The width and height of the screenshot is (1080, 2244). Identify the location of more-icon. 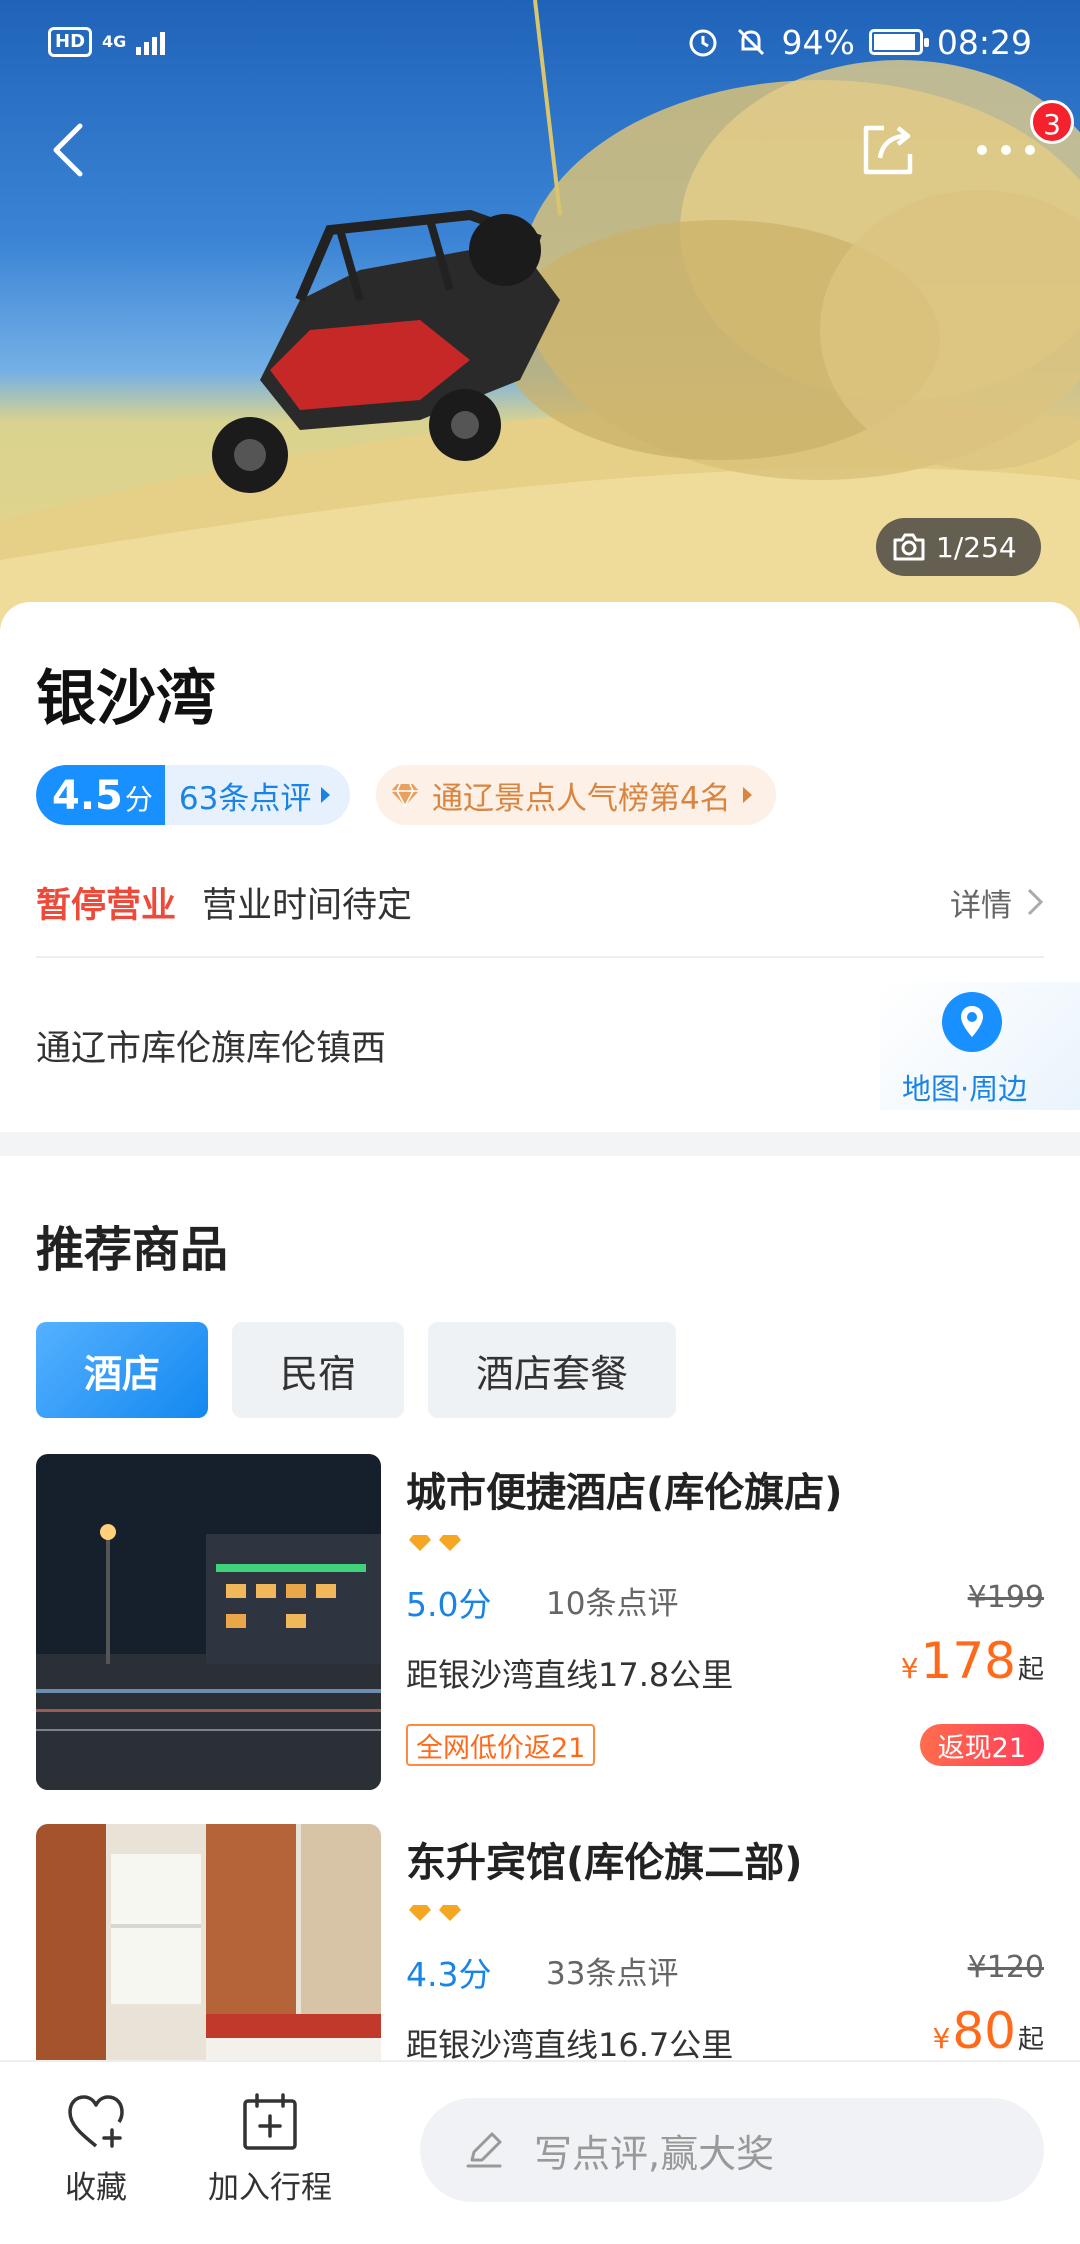
(1006, 150).